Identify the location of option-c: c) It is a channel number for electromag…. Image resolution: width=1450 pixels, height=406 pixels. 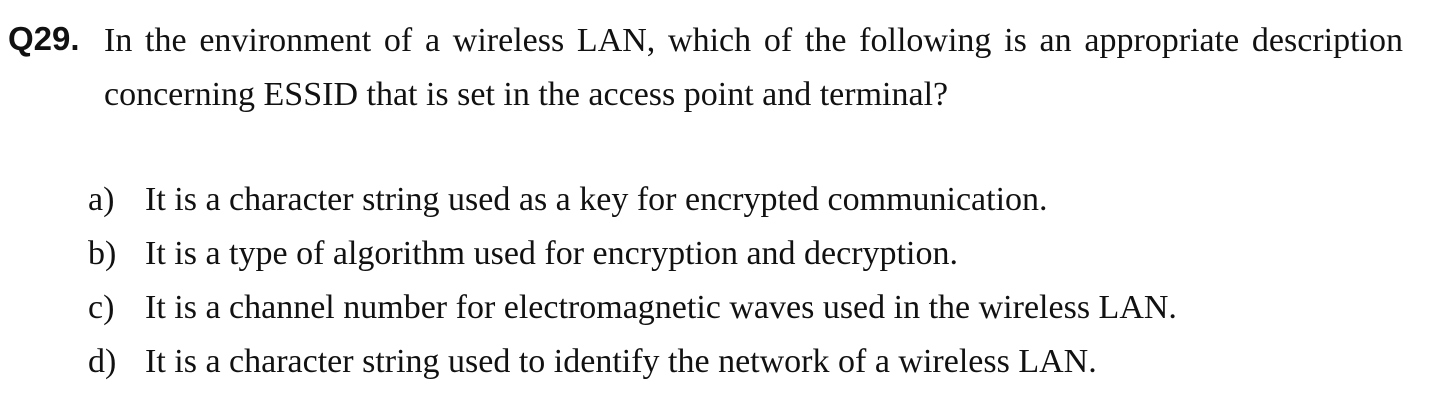
(632, 308).